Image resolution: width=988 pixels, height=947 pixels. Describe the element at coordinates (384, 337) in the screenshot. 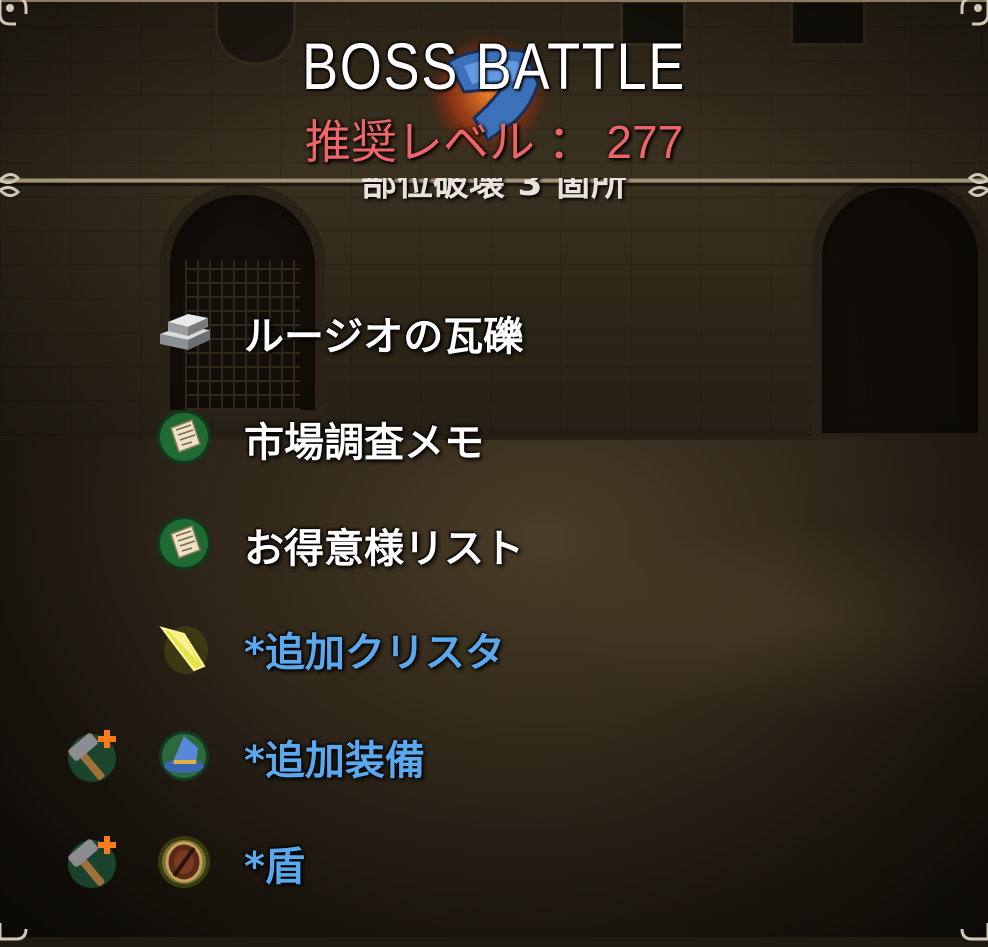

I see `reward-label: ルージオの瓦礫` at that location.